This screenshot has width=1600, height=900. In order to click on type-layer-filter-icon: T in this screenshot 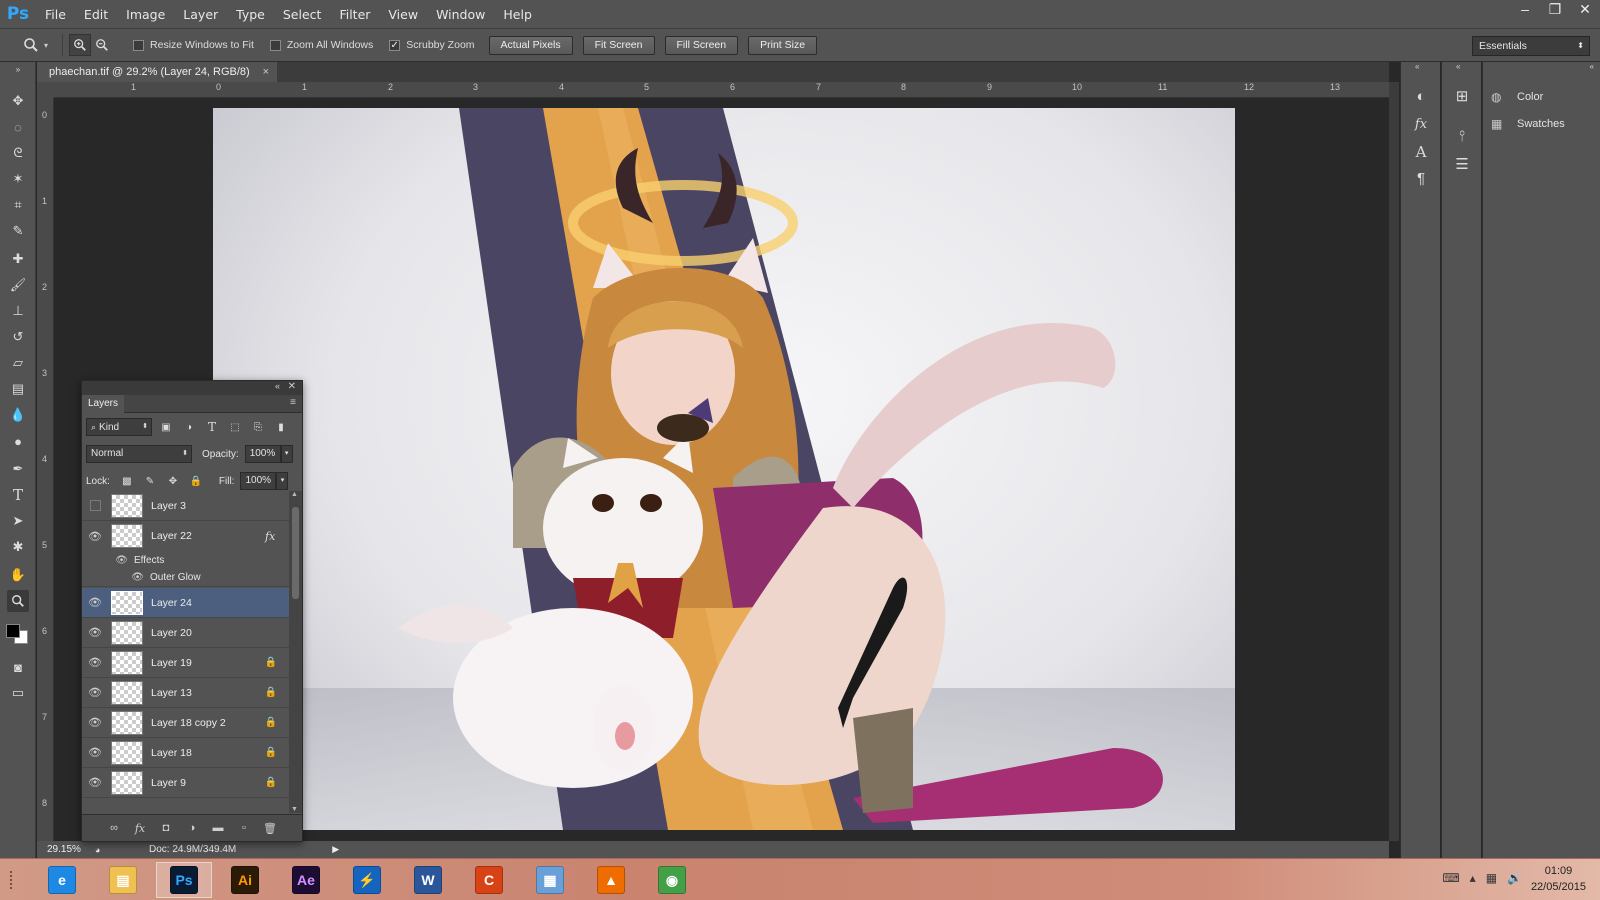, I will do `click(212, 427)`.